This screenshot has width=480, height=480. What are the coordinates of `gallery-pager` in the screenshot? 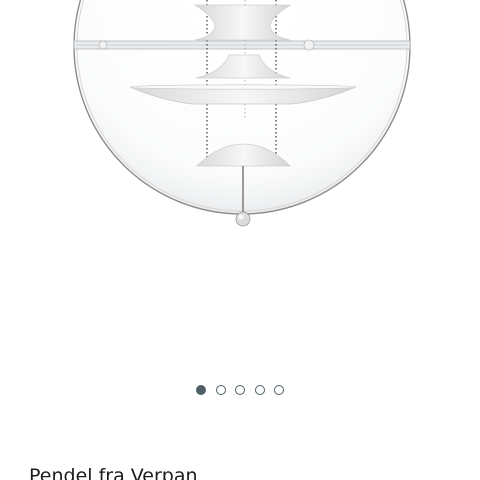 It's located at (240, 390).